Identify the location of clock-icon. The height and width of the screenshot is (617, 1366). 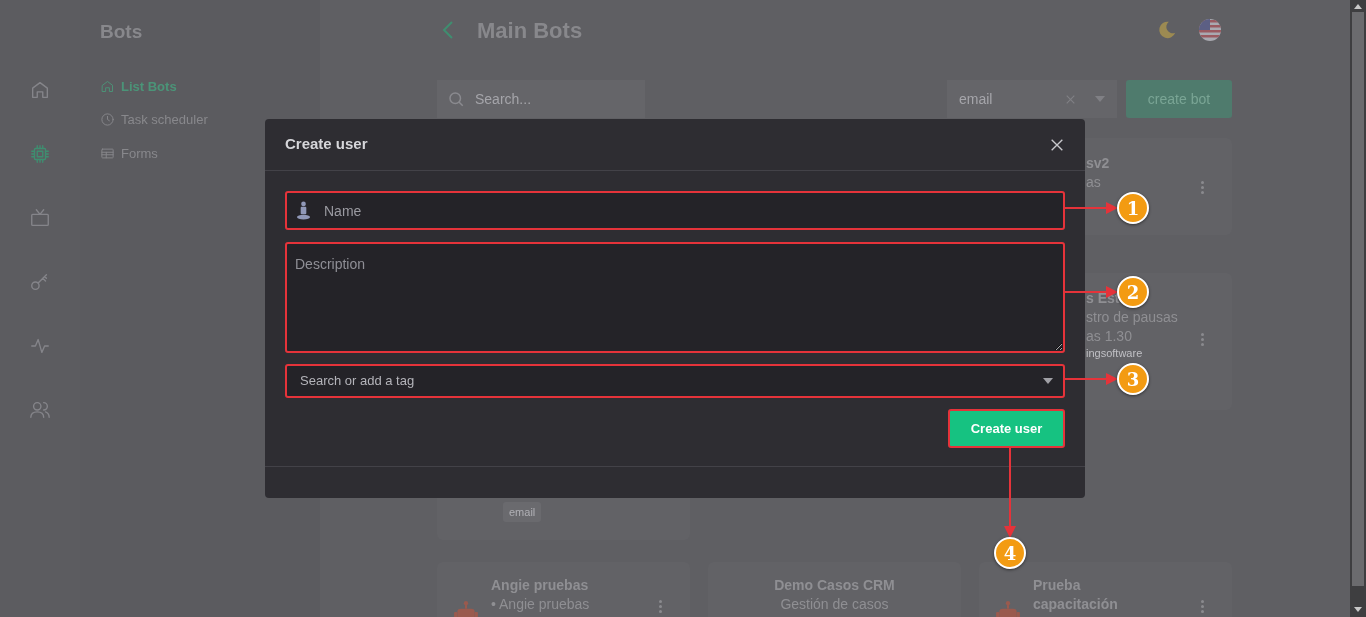
(107, 120).